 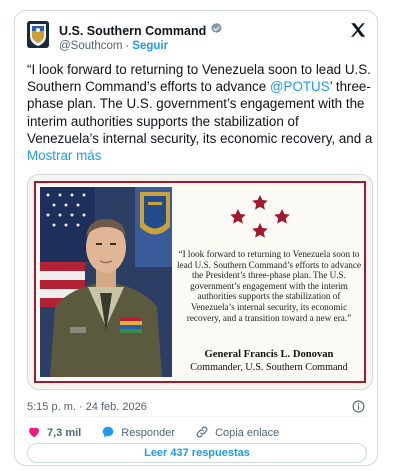 What do you see at coordinates (197, 41) in the screenshot?
I see `tweet-header: U.S. Southern Command @Southcom · Seguir` at bounding box center [197, 41].